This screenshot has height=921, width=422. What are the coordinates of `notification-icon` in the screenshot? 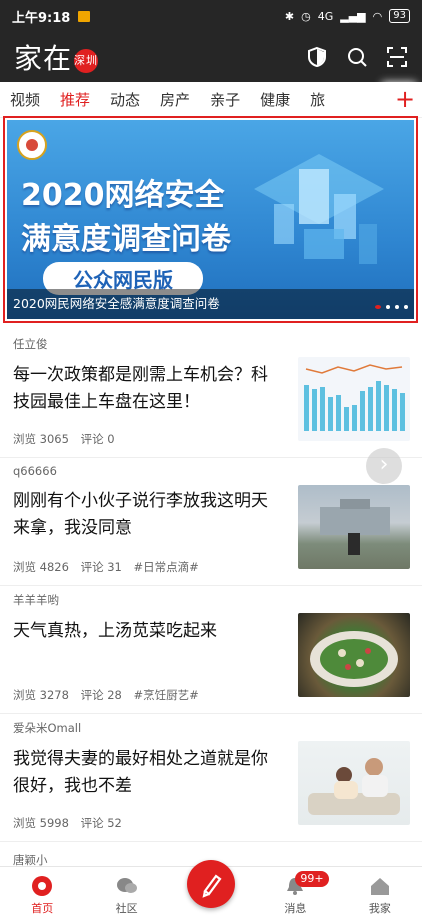 It's located at (84, 16).